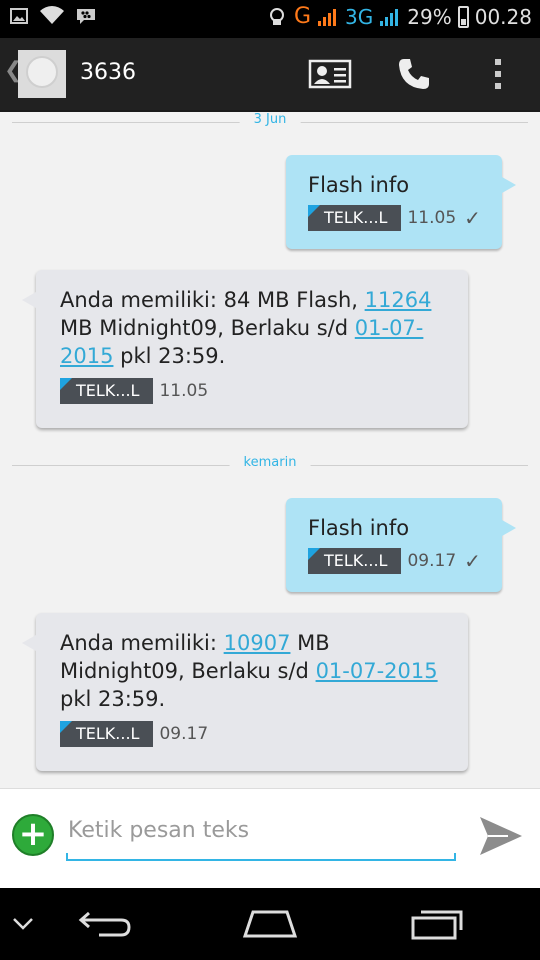 This screenshot has width=540, height=960. I want to click on compose-bar: +, so click(270, 838).